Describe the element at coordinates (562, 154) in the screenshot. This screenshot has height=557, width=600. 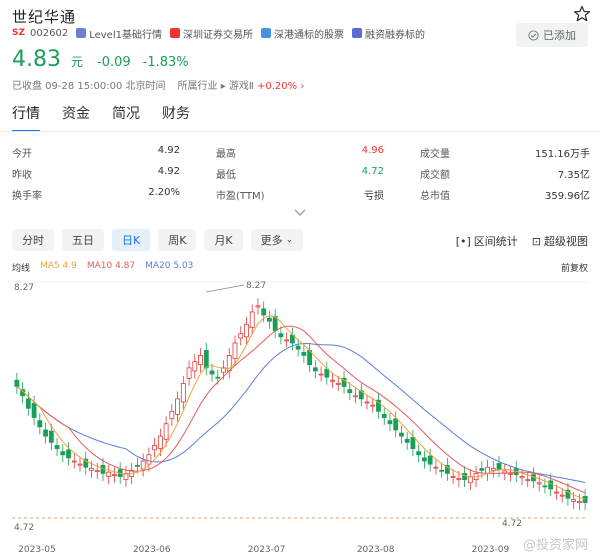
I see `stat-value: 151.16万手` at that location.